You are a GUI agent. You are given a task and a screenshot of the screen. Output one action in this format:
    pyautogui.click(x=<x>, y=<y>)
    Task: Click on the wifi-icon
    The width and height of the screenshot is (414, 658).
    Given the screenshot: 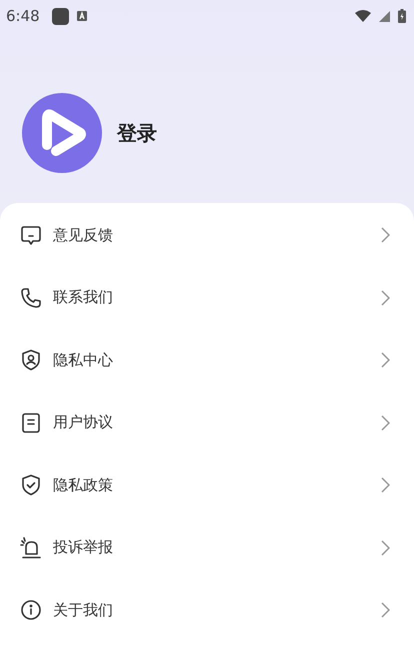 What is the action you would take?
    pyautogui.click(x=363, y=16)
    